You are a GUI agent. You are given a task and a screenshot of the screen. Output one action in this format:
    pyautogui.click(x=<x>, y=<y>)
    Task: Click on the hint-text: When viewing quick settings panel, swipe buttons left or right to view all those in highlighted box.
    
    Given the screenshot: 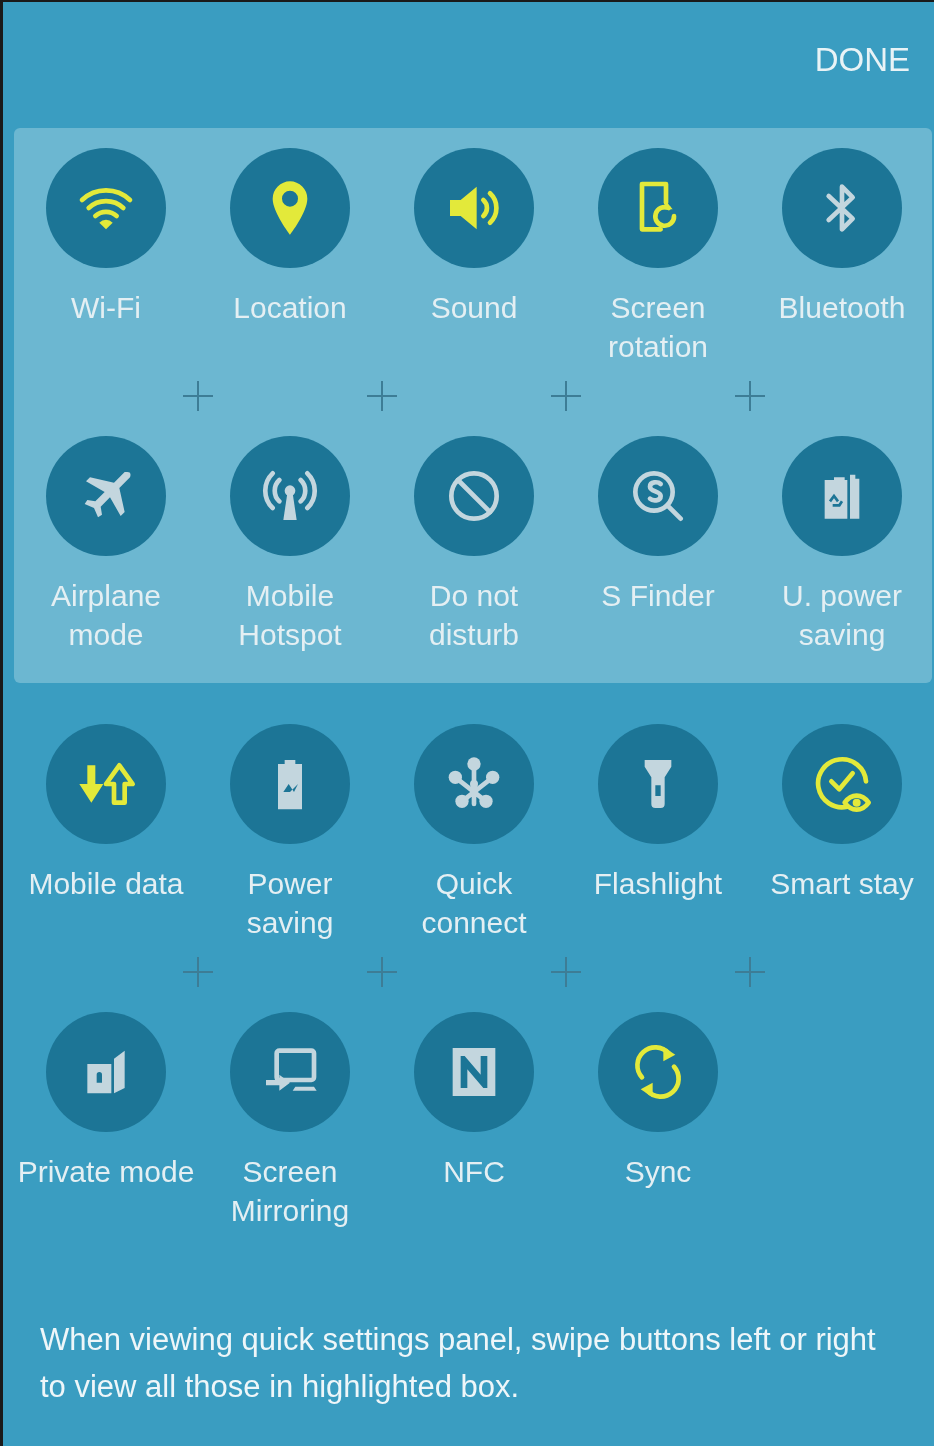 What is the action you would take?
    pyautogui.click(x=458, y=1363)
    